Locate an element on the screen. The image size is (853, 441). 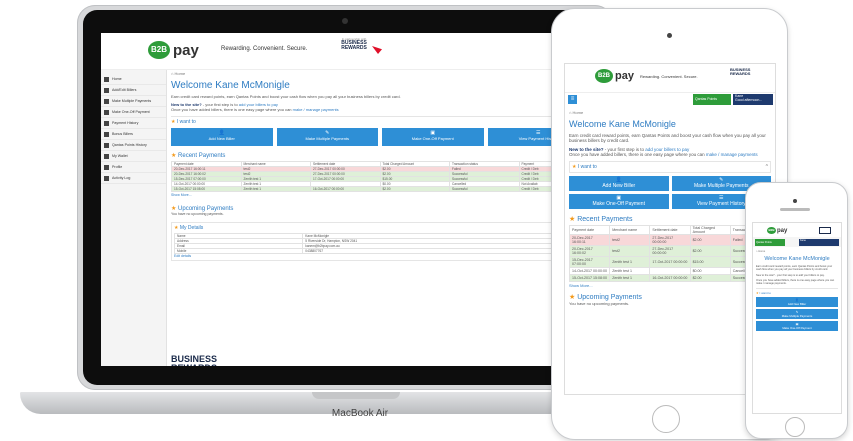
upcoming-payments-header: ★ Upcoming Payments is located at coordinates (380, 208).